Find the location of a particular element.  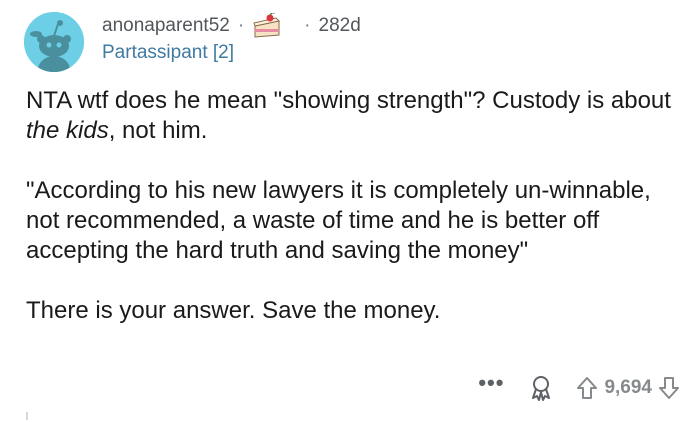

downvote-icon is located at coordinates (669, 388).